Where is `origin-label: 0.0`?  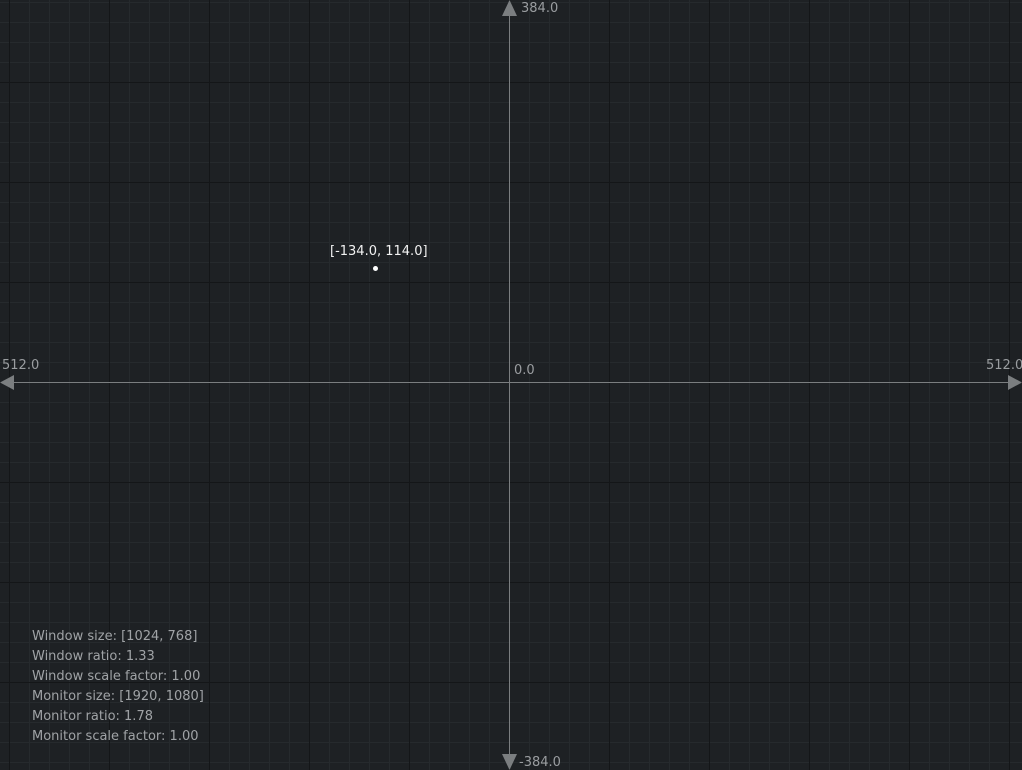
origin-label: 0.0 is located at coordinates (524, 370).